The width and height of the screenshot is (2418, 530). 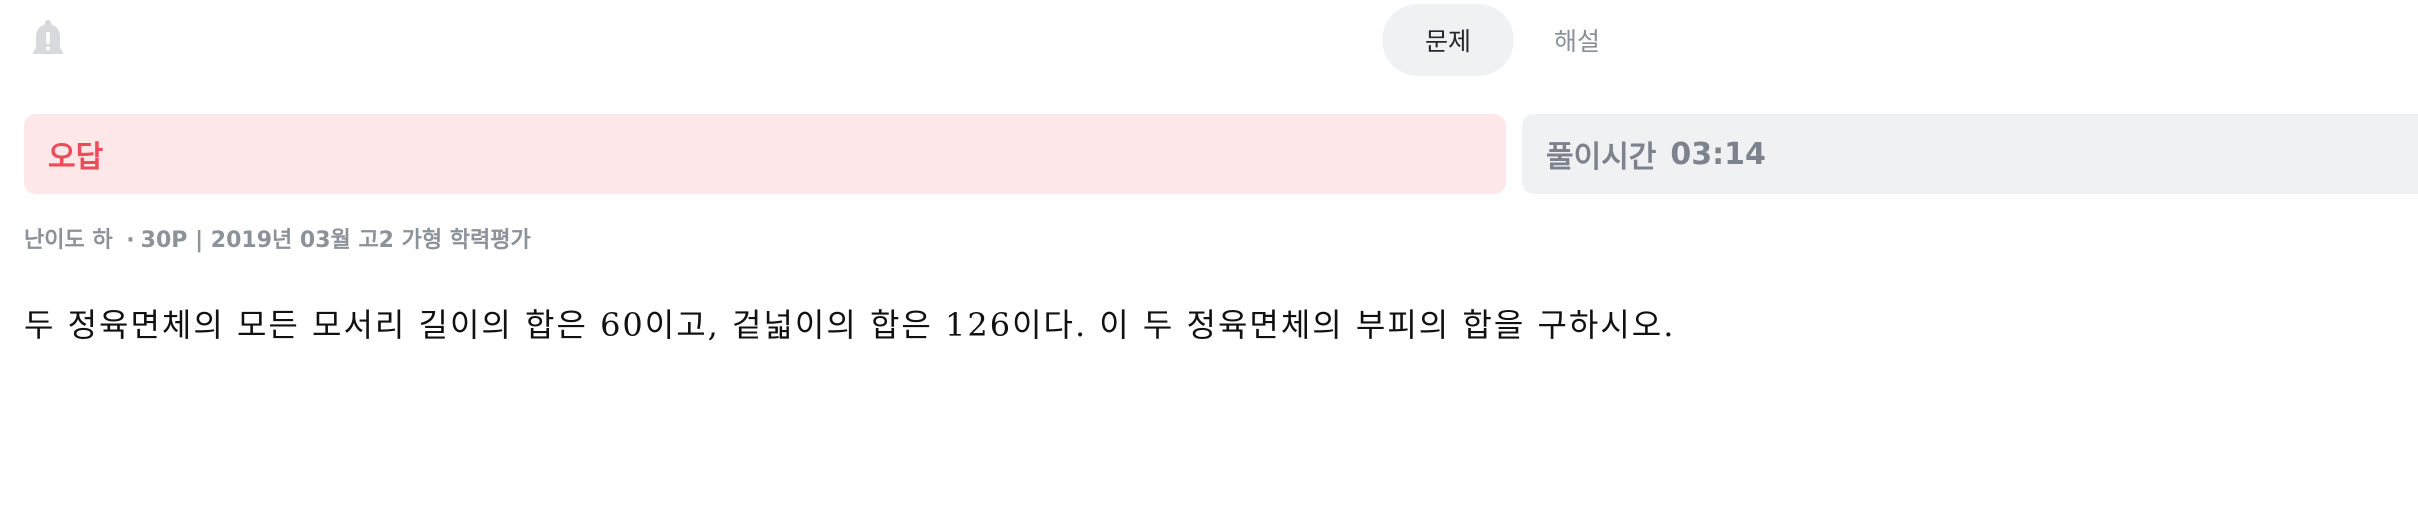 I want to click on result-label: 오답, so click(x=76, y=157).